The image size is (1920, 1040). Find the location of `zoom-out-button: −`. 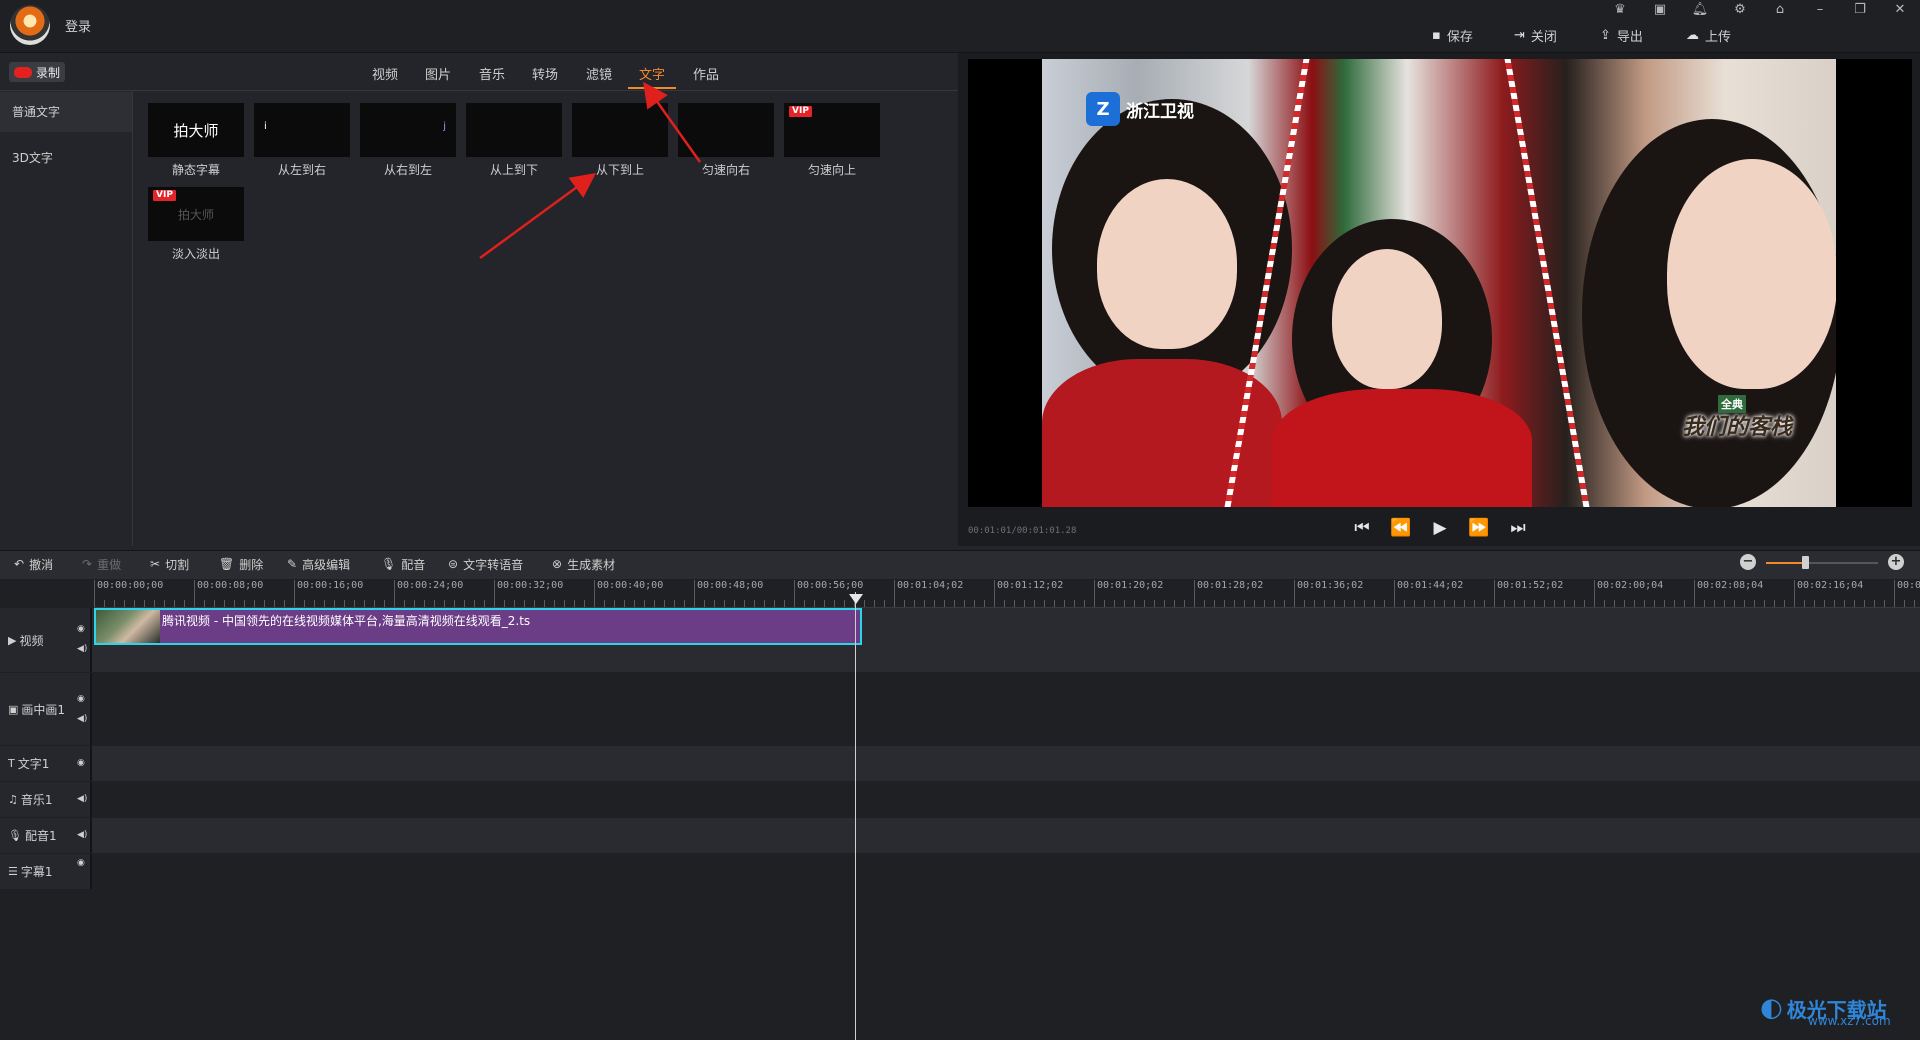

zoom-out-button: − is located at coordinates (1748, 562).